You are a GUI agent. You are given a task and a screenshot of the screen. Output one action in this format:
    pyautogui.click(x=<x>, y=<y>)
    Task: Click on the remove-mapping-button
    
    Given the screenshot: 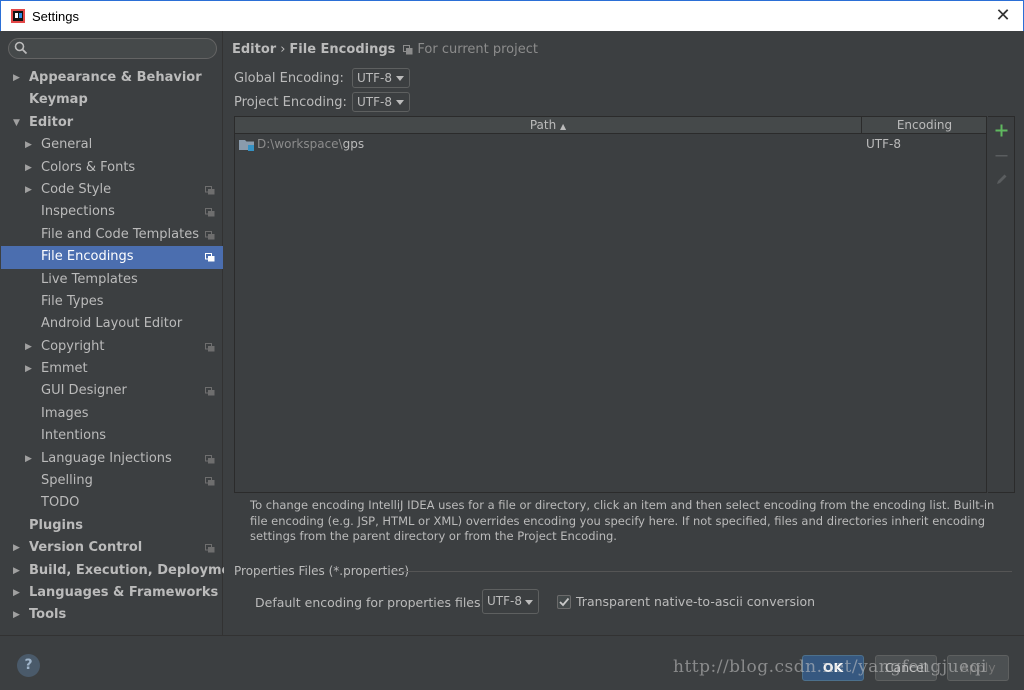 What is the action you would take?
    pyautogui.click(x=1001, y=155)
    